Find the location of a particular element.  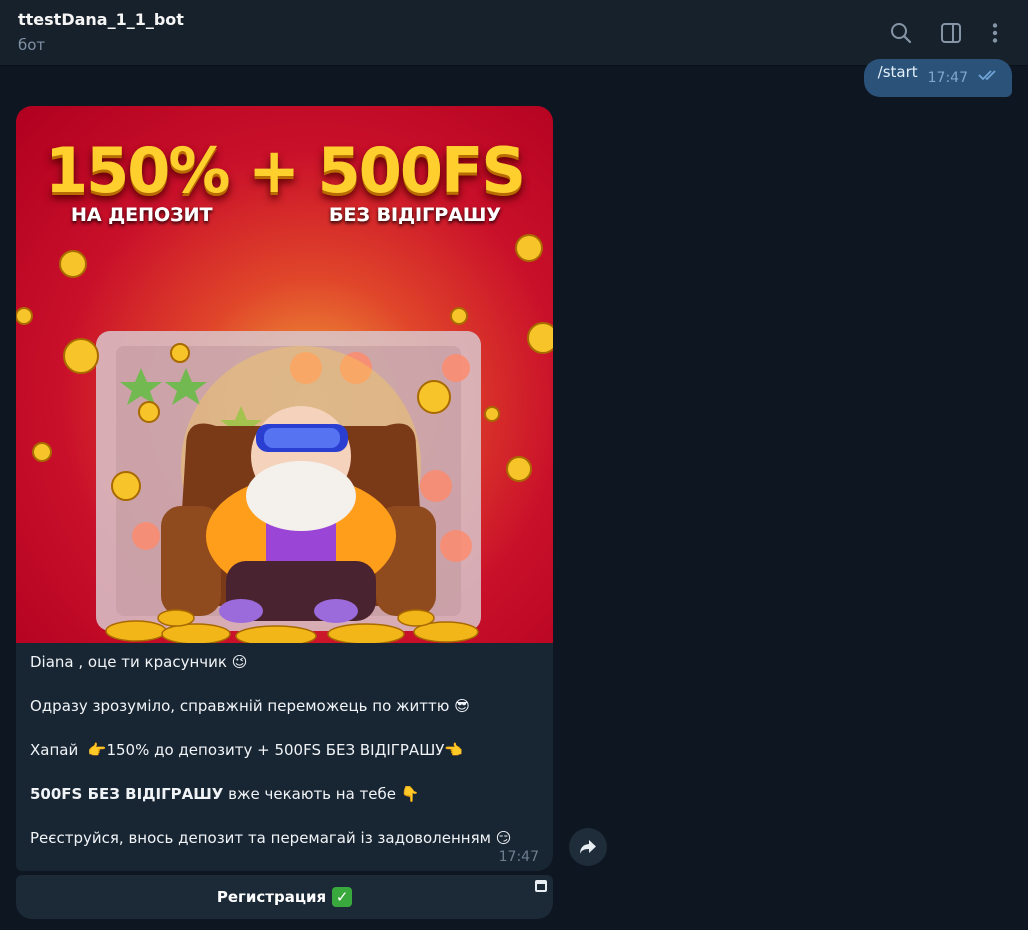

chat-title: ttestDana_1_1_bot is located at coordinates (101, 19).